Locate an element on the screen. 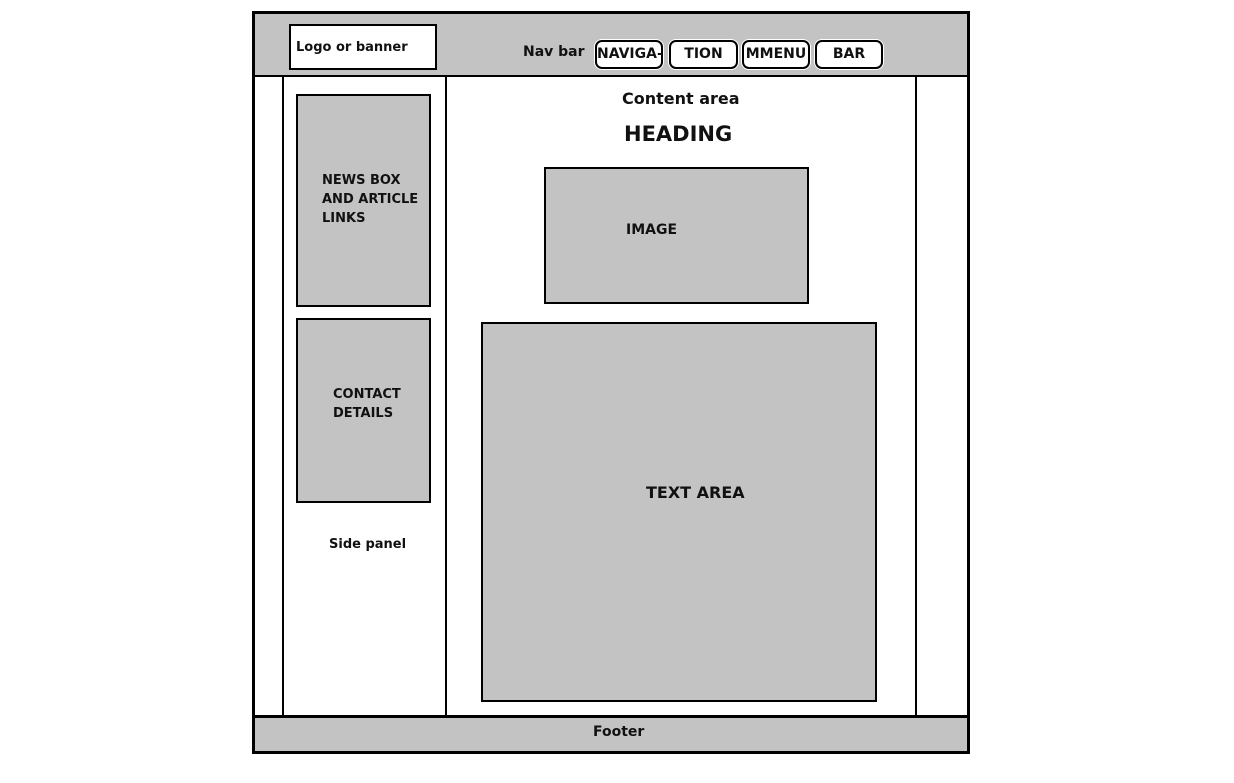 This screenshot has width=1234, height=783. news-box-line-3: LINKS is located at coordinates (344, 218).